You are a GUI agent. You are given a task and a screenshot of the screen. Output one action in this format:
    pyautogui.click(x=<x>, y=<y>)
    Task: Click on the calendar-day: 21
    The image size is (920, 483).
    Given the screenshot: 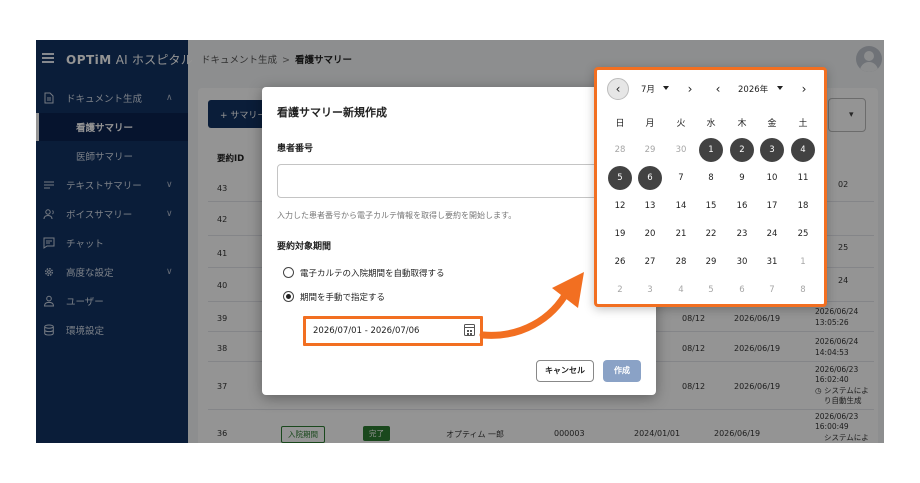 What is the action you would take?
    pyautogui.click(x=681, y=234)
    